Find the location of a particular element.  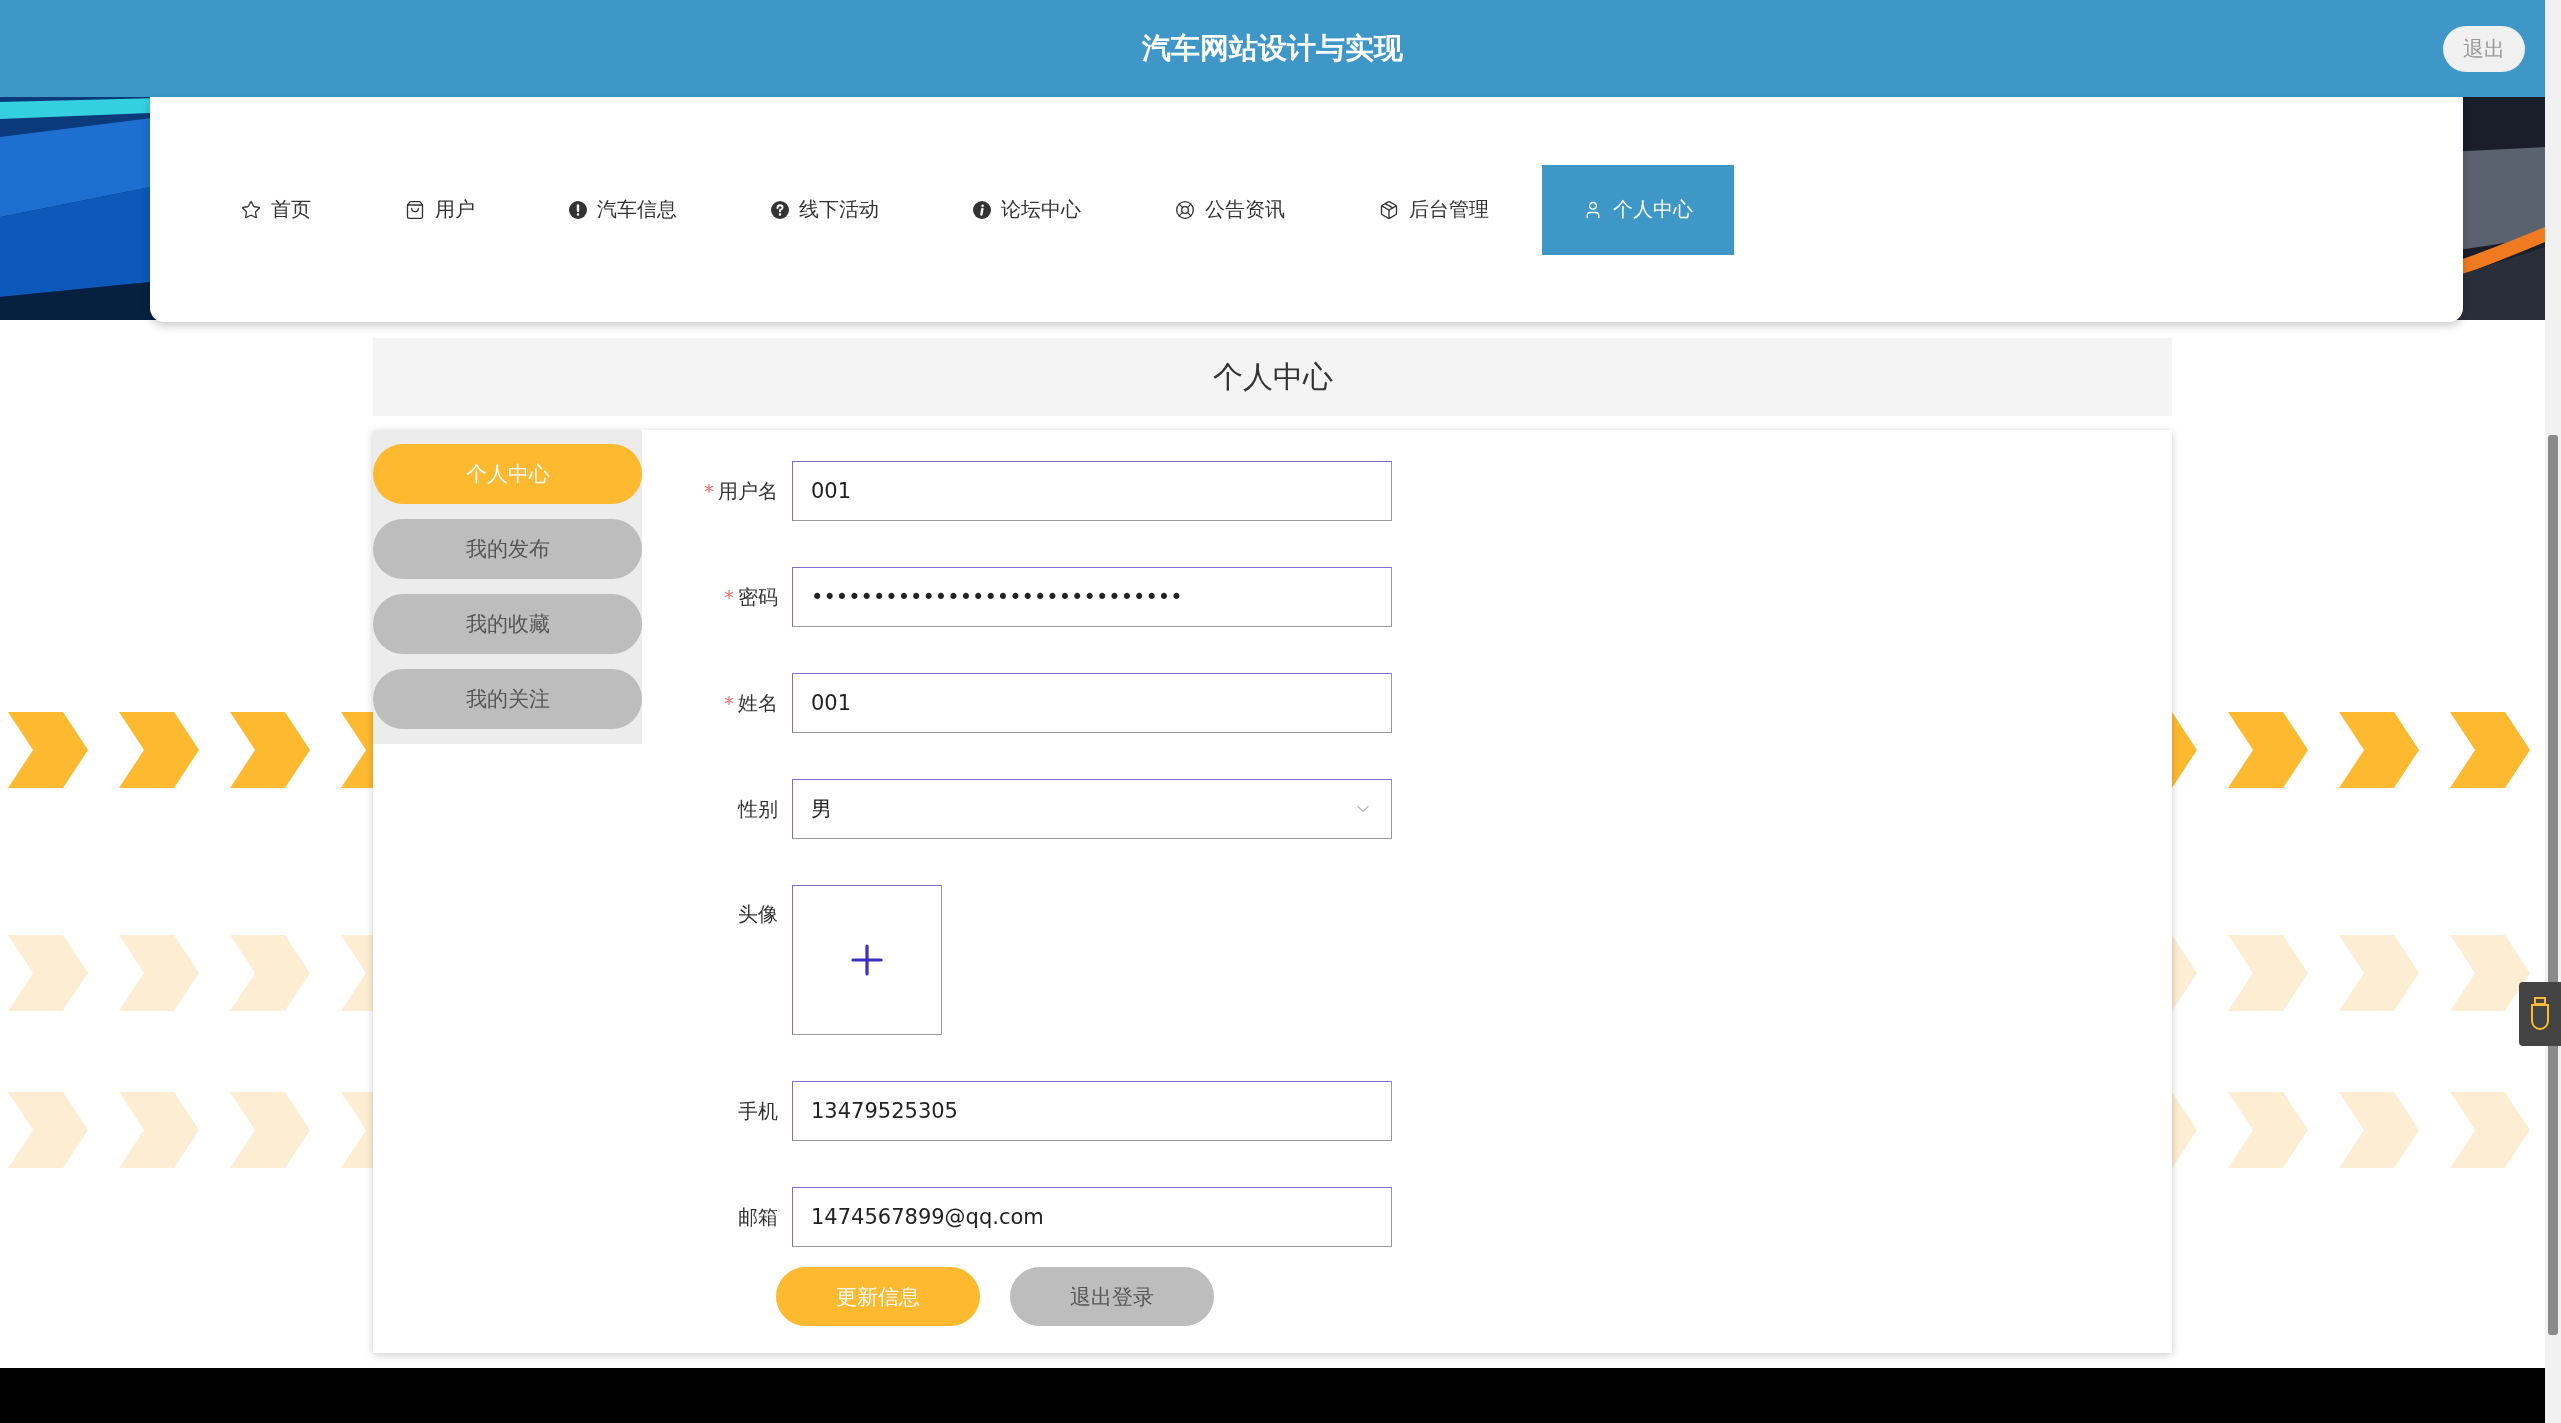

site-title: 汽车网站设计与实现 is located at coordinates (1272, 48).